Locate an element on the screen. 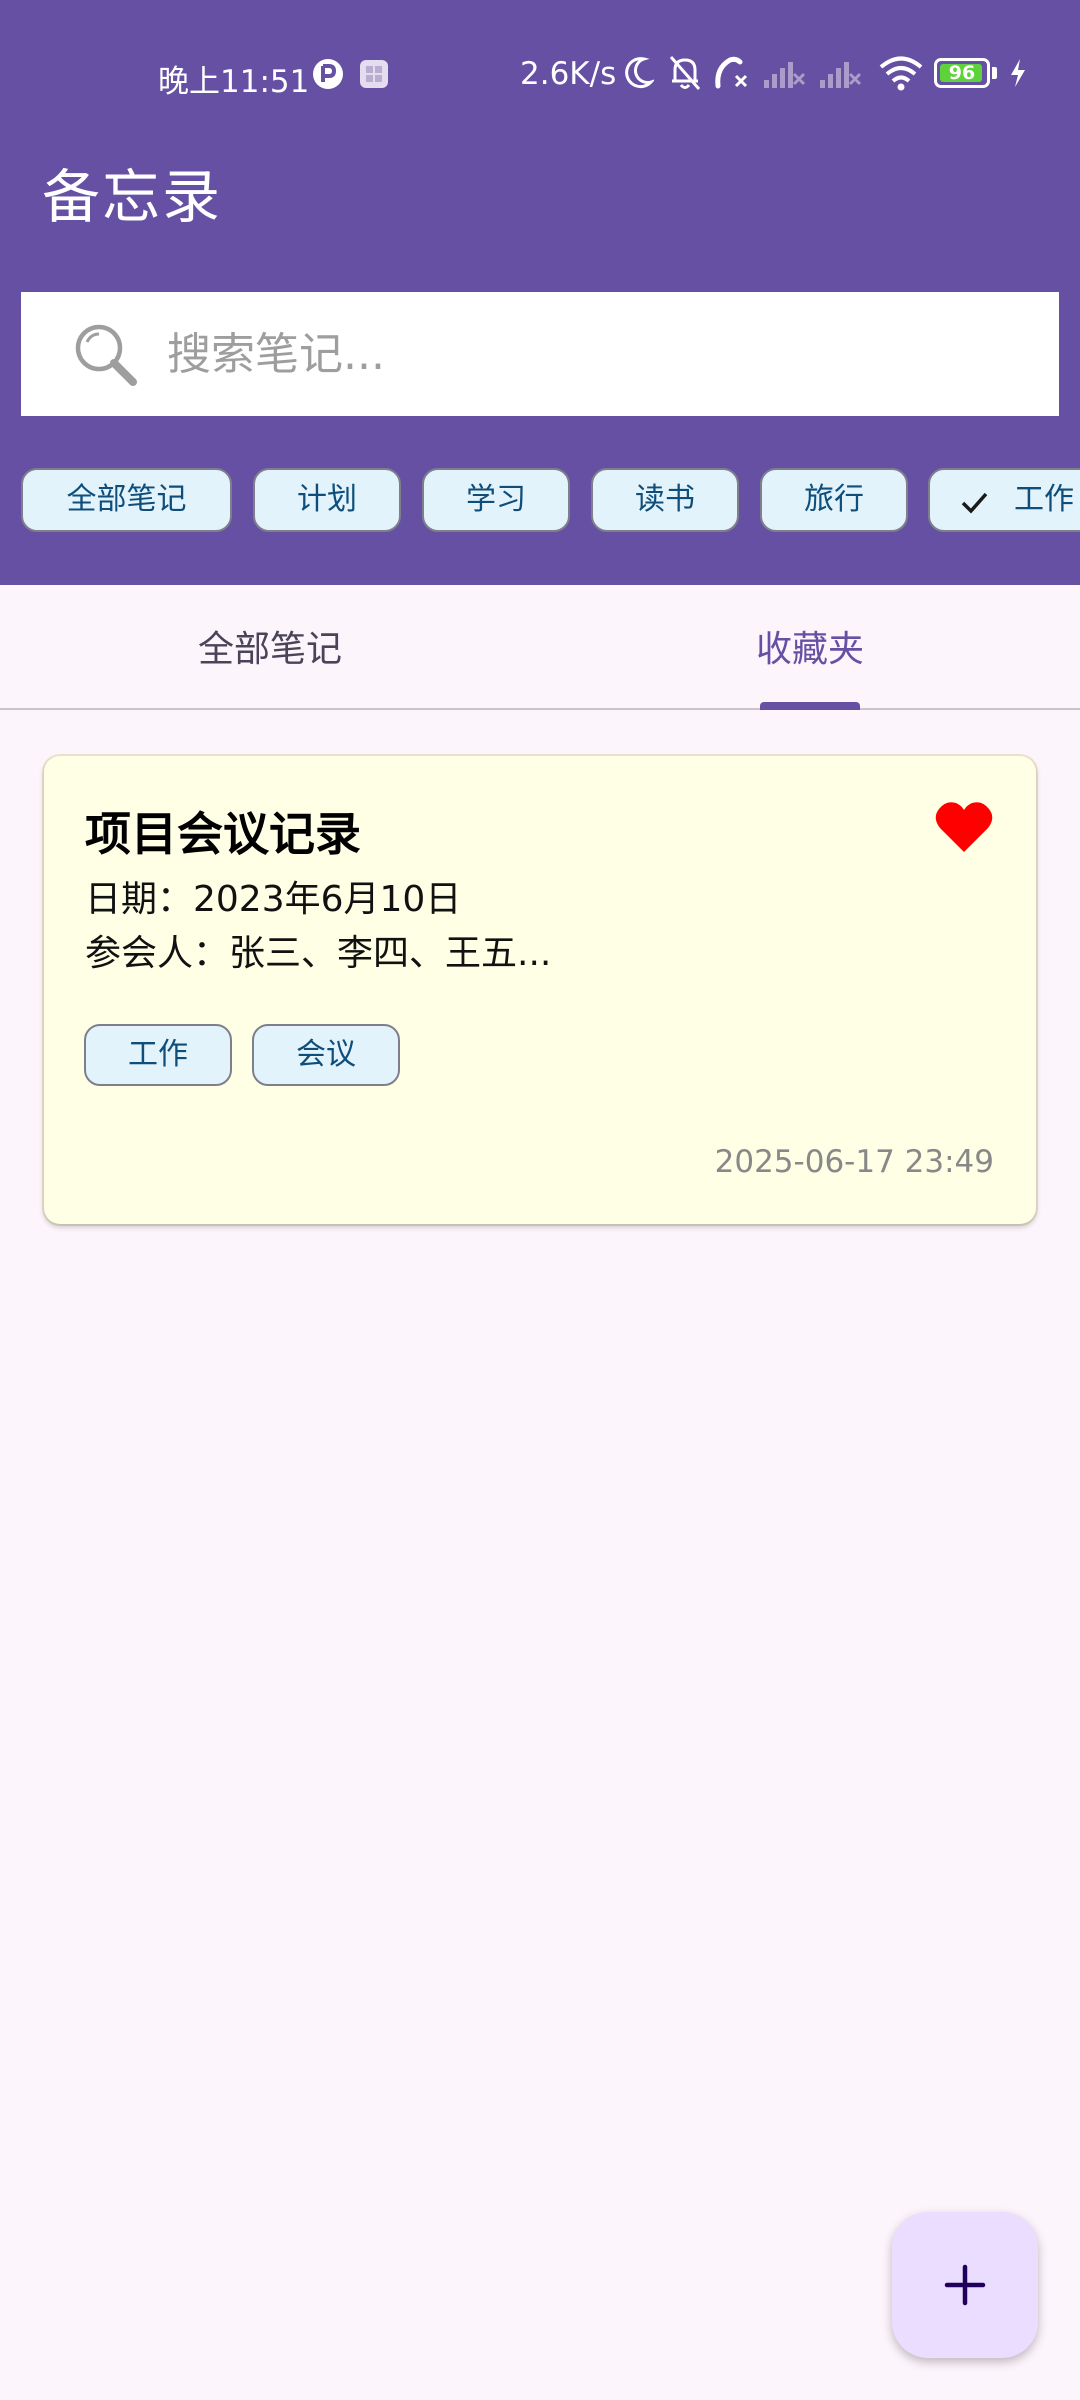 The width and height of the screenshot is (1080, 2400). tab-indicator is located at coordinates (810, 706).